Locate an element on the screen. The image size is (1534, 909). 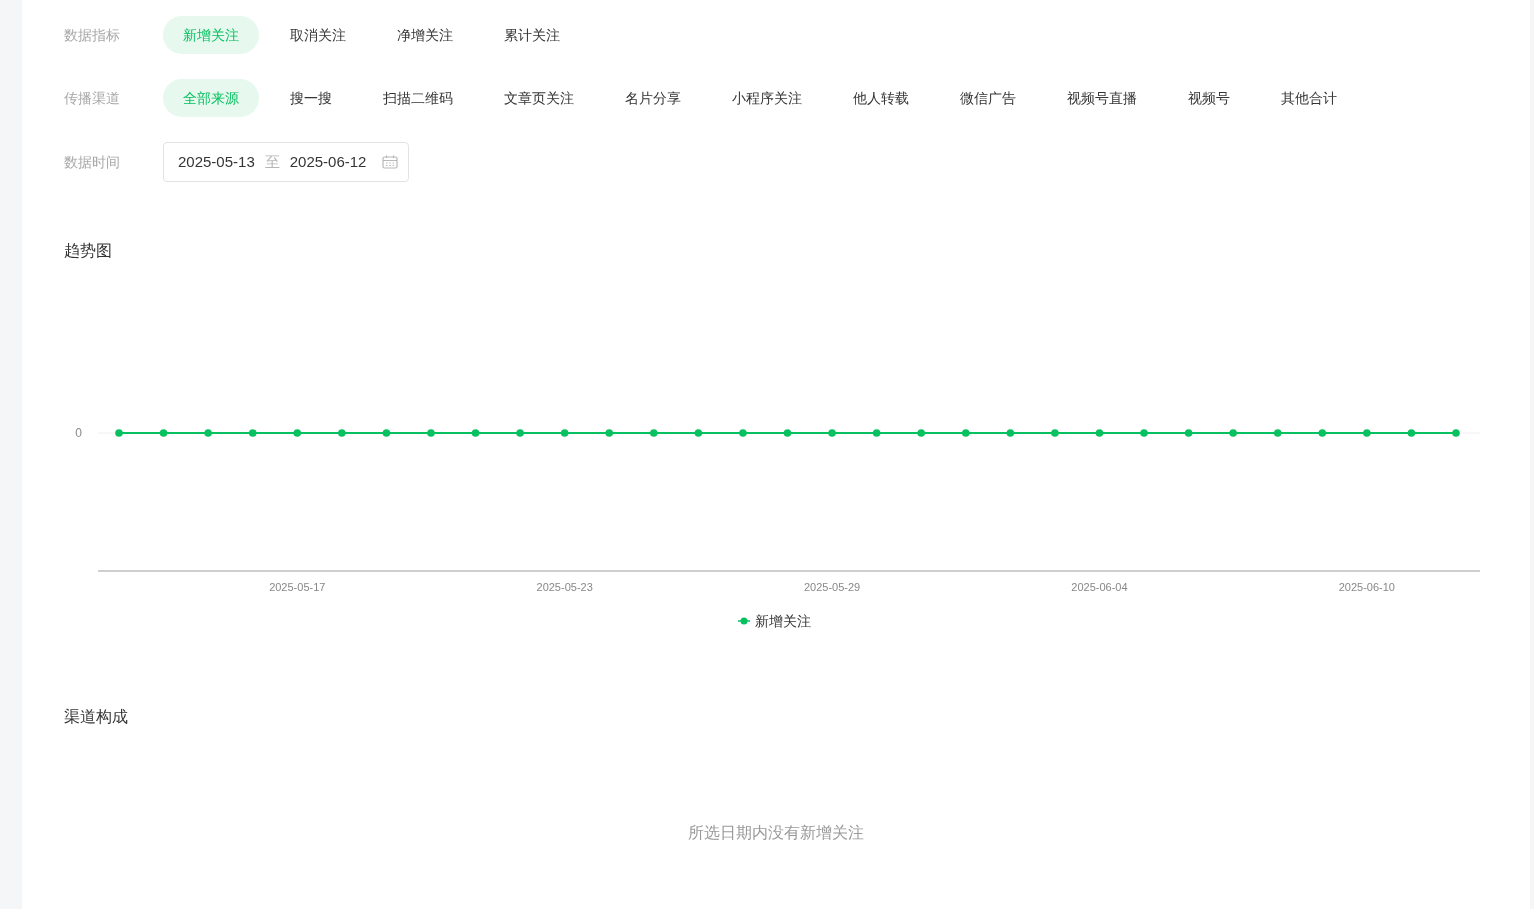
x-tick-label: 2025-05-17 is located at coordinates (297, 587).